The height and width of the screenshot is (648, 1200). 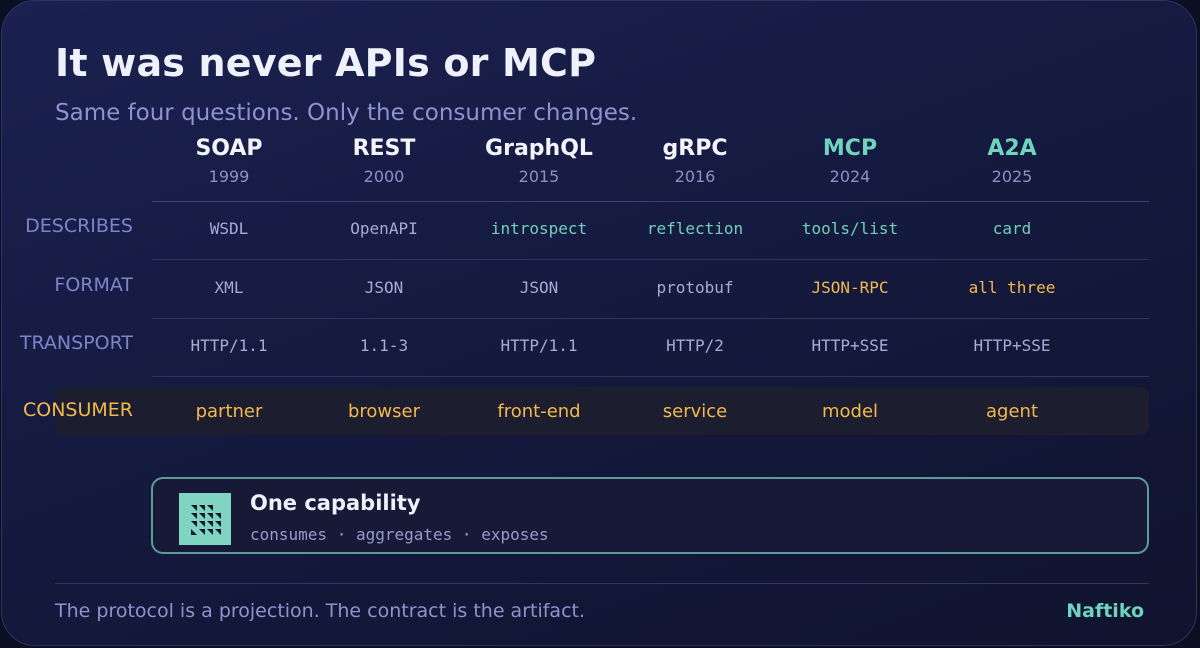 What do you see at coordinates (205, 519) in the screenshot?
I see `naftiko-logo-icon` at bounding box center [205, 519].